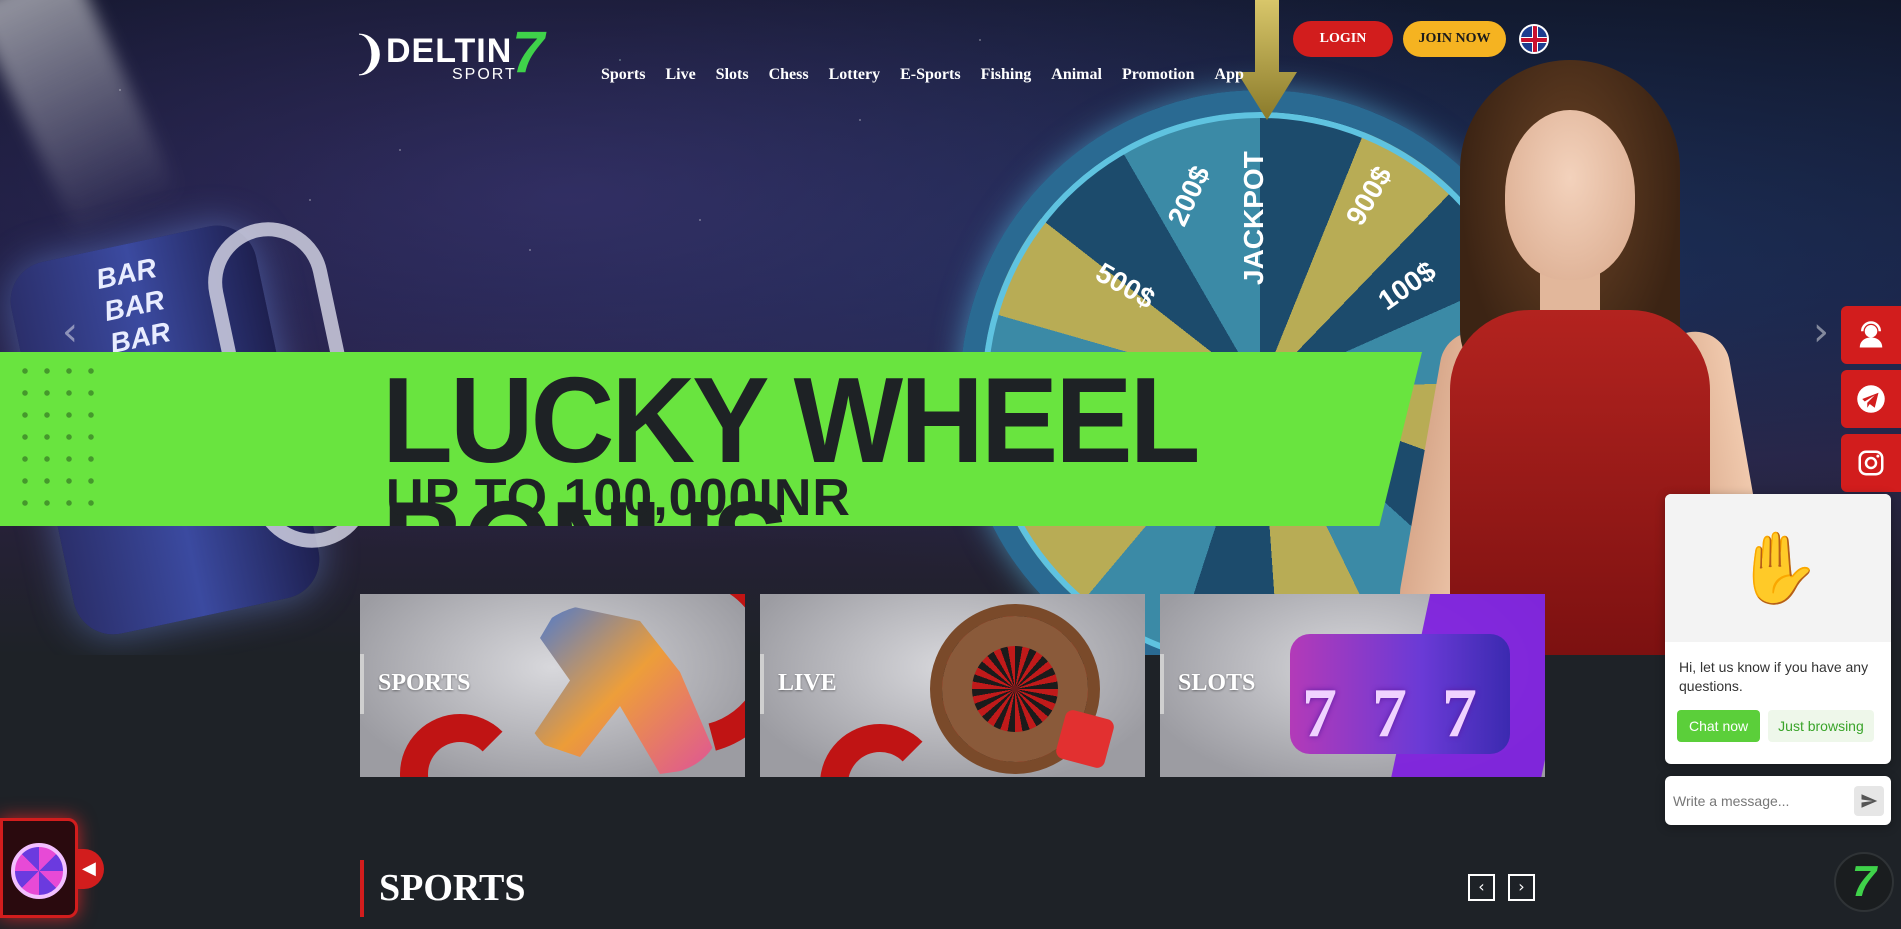 The image size is (1901, 929). What do you see at coordinates (59, 435) in the screenshot?
I see `dot-pattern` at bounding box center [59, 435].